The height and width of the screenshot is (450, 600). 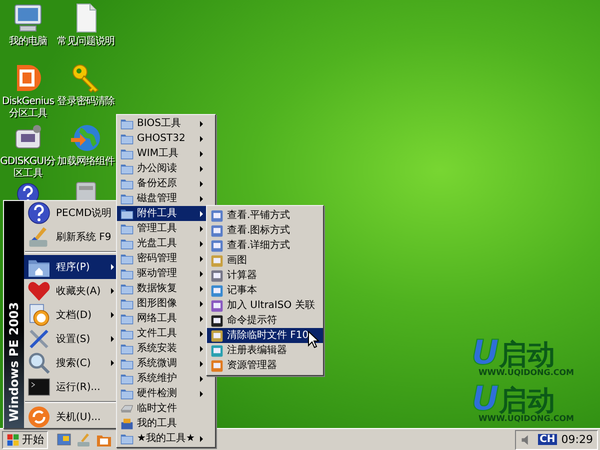 I want to click on tools-icon, so click(x=39, y=339).